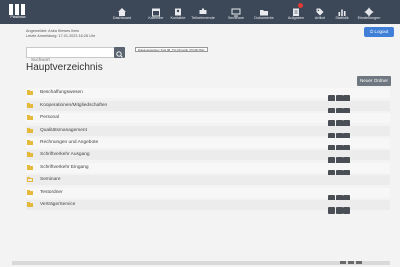 Image resolution: width=400 pixels, height=267 pixels. What do you see at coordinates (381, 31) in the screenshot?
I see `logout-label: Logout` at bounding box center [381, 31].